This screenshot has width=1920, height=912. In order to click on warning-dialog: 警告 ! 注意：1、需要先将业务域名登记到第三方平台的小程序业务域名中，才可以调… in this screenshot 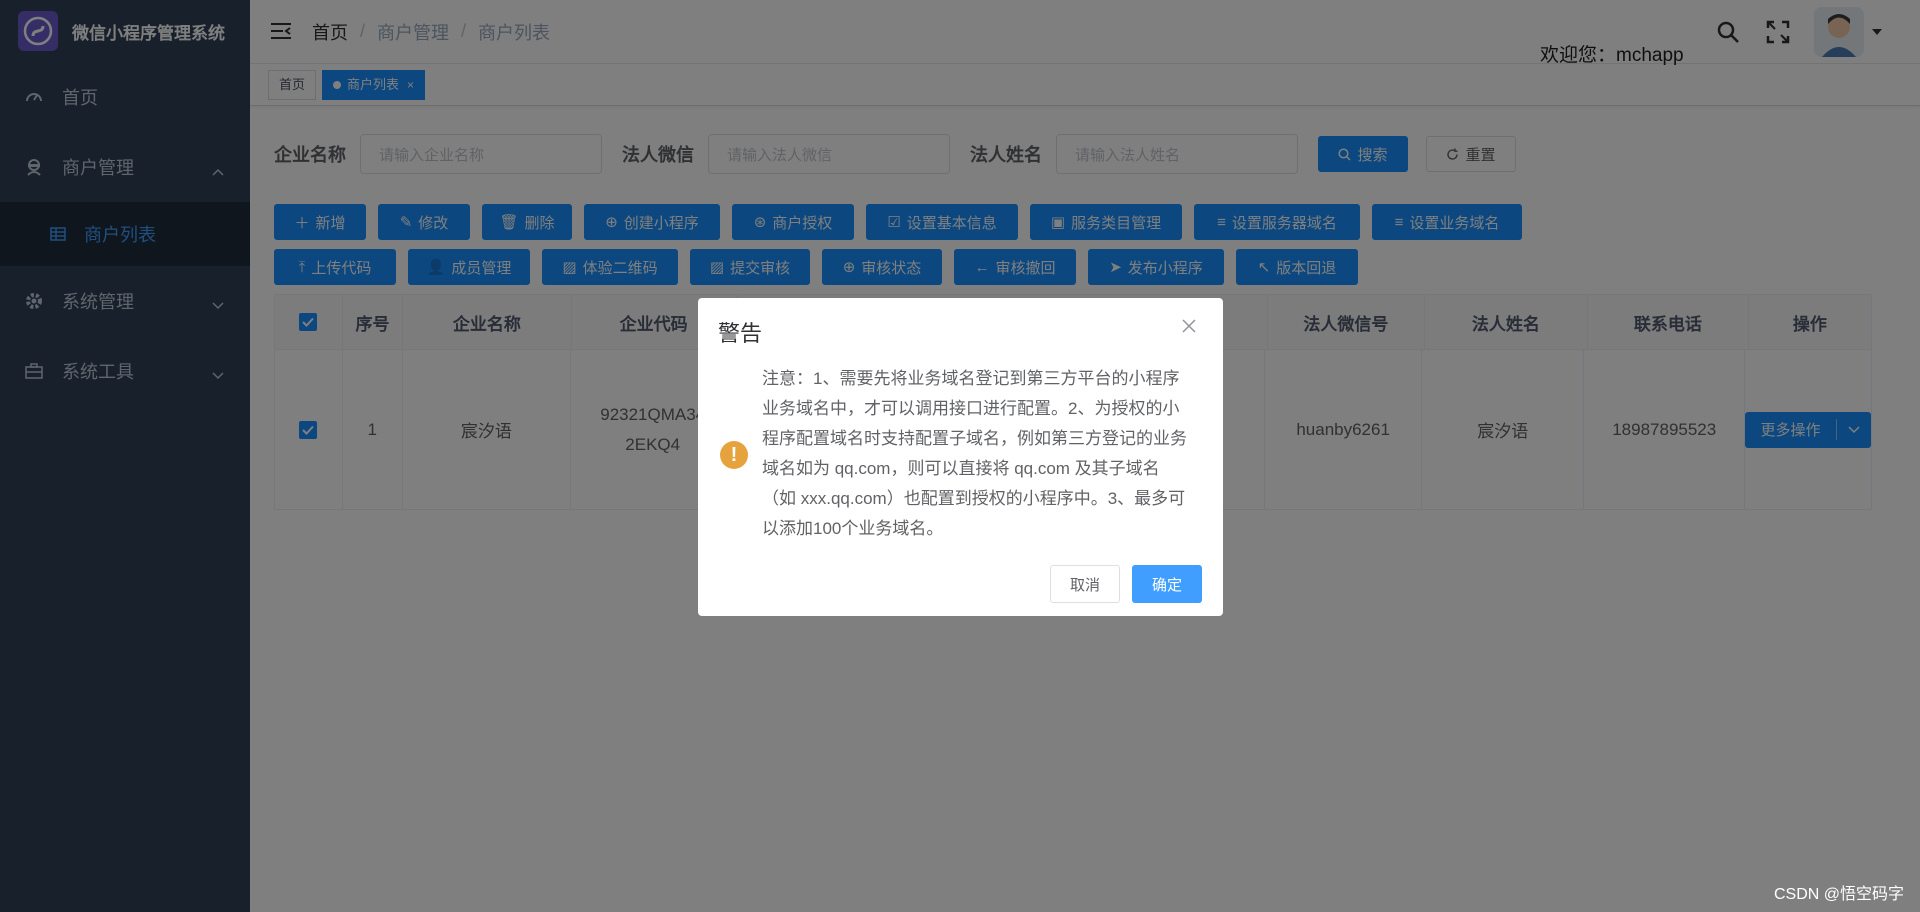, I will do `click(960, 457)`.